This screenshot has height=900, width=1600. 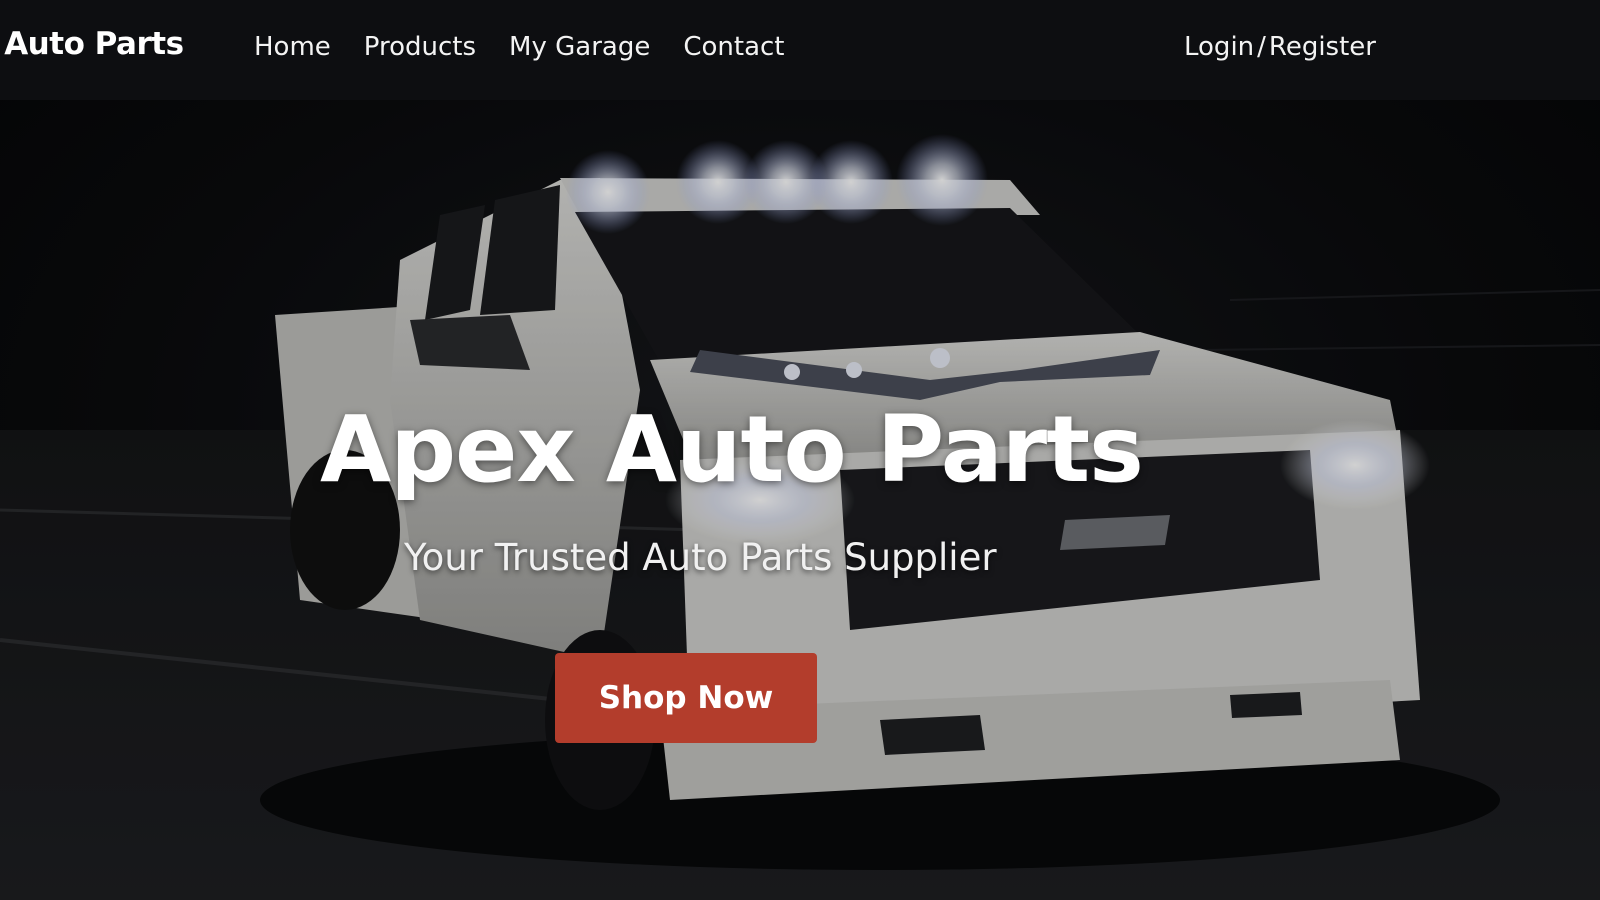 I want to click on nav-link-my-garage: My Garage, so click(x=579, y=47).